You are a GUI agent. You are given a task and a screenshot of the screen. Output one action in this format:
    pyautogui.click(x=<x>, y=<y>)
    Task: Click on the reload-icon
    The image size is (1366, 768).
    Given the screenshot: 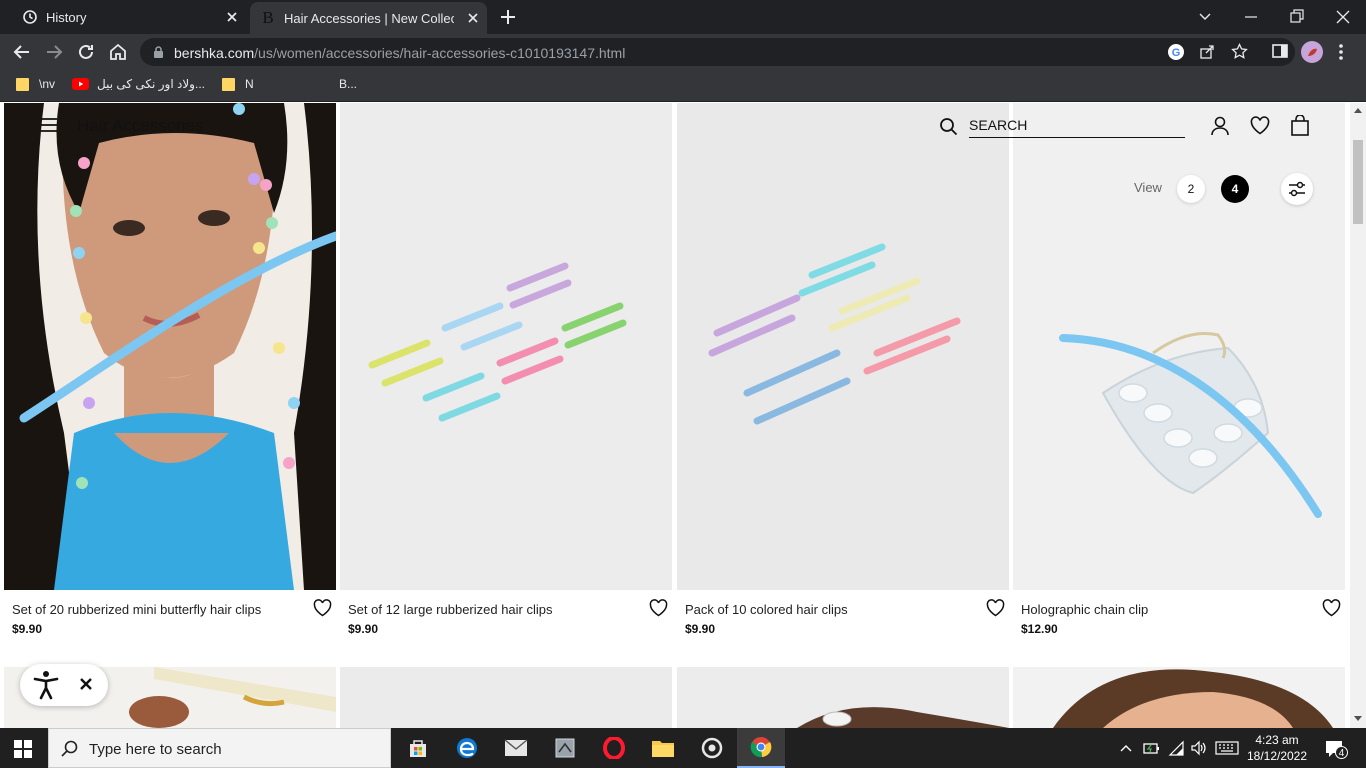 What is the action you would take?
    pyautogui.click(x=86, y=52)
    